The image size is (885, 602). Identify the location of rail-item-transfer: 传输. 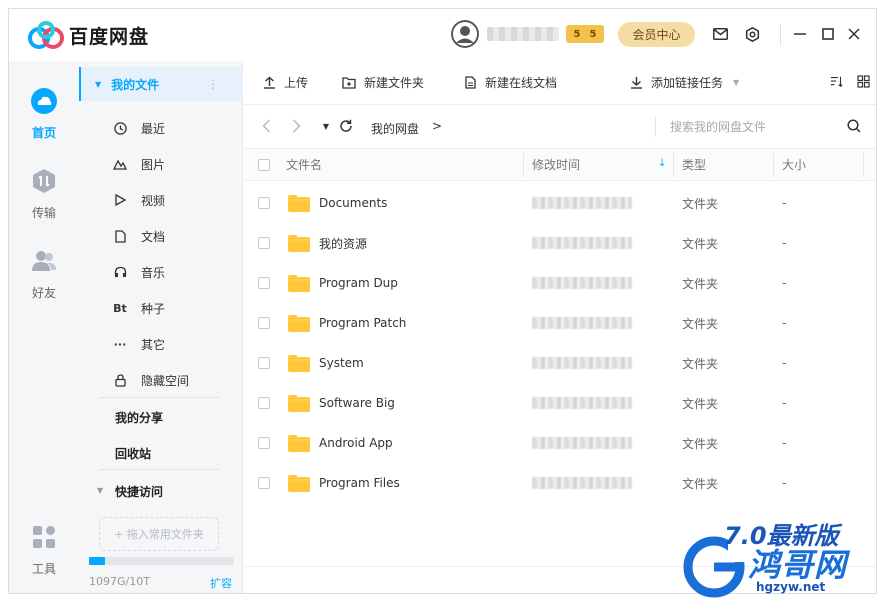
(44, 194).